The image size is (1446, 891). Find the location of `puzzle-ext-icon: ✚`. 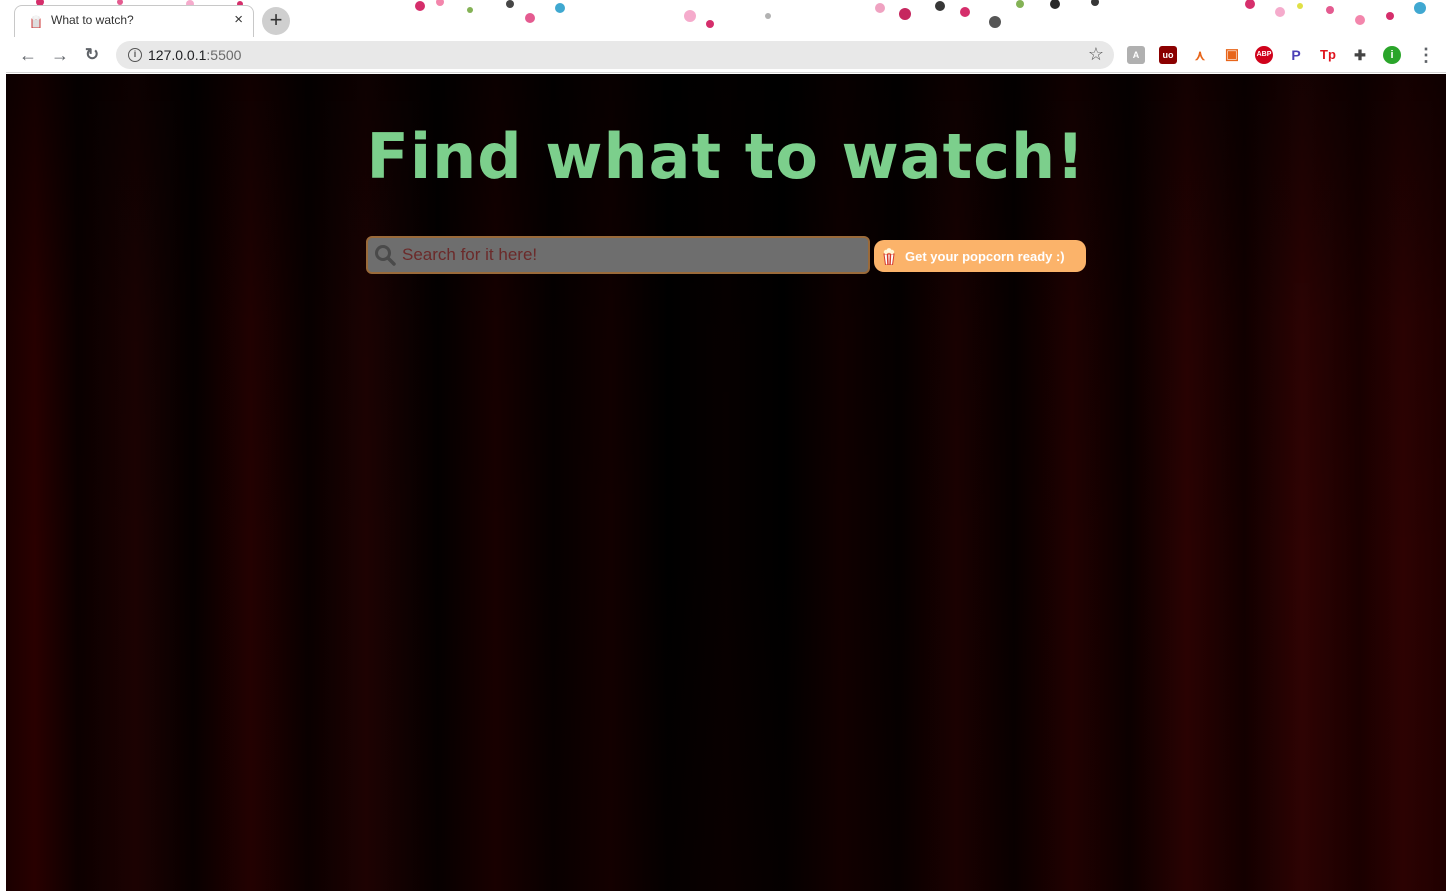

puzzle-ext-icon: ✚ is located at coordinates (1360, 55).